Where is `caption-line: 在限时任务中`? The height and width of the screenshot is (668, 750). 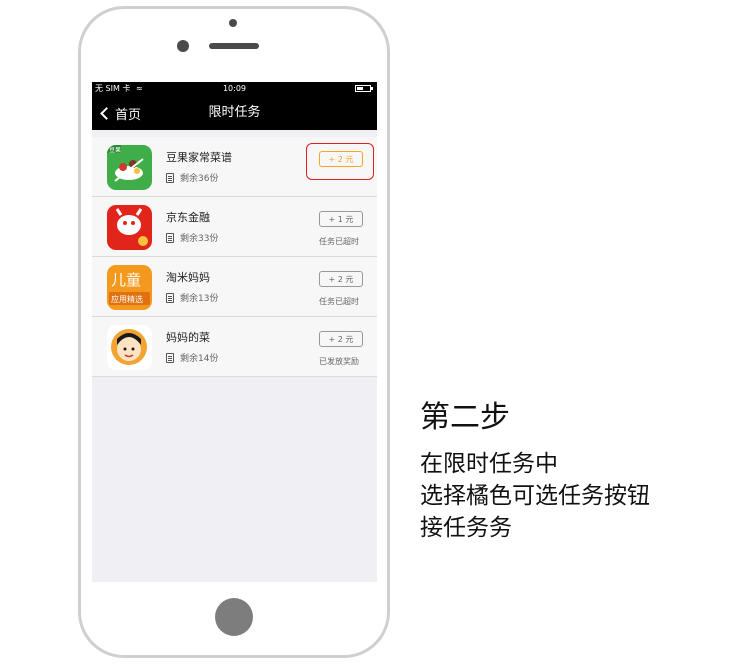 caption-line: 在限时任务中 is located at coordinates (489, 464).